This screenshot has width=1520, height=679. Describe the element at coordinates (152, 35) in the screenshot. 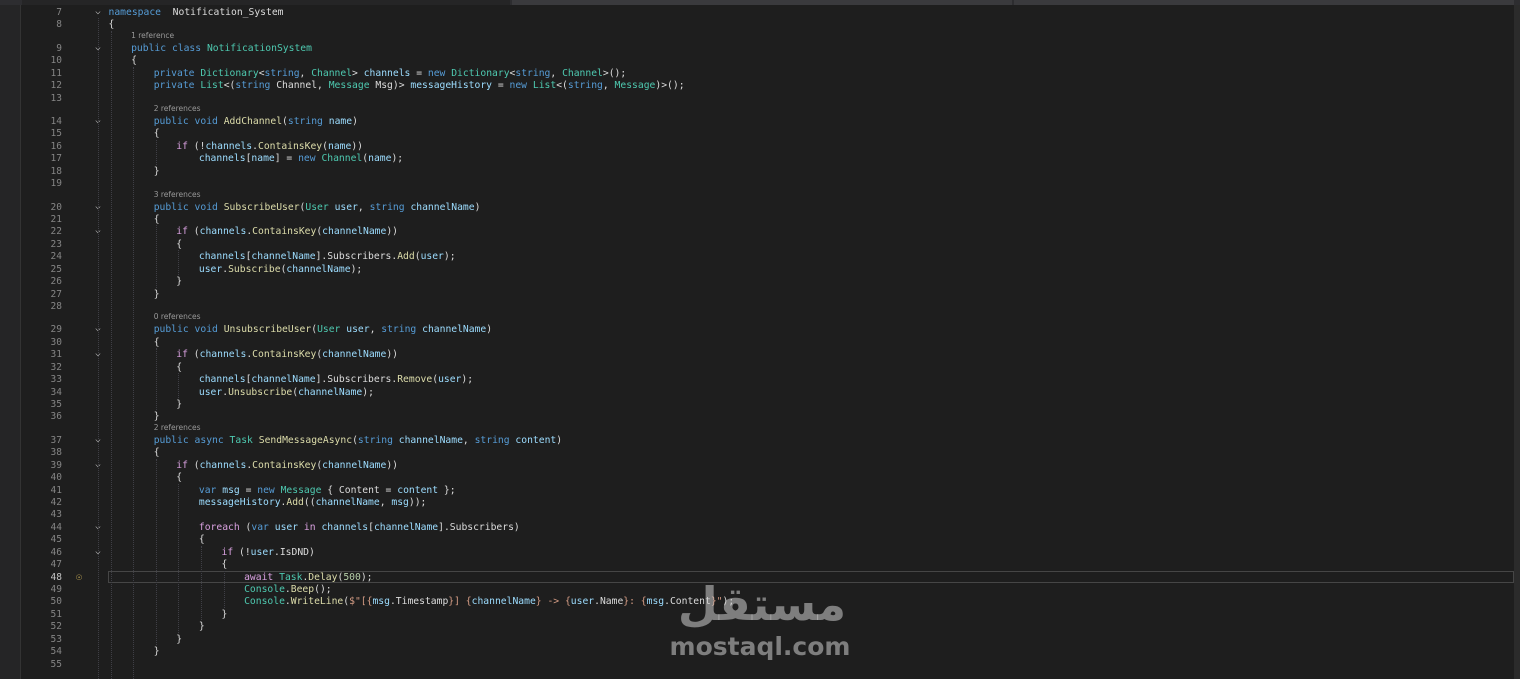

I see `code-lens-references: 1 reference` at that location.